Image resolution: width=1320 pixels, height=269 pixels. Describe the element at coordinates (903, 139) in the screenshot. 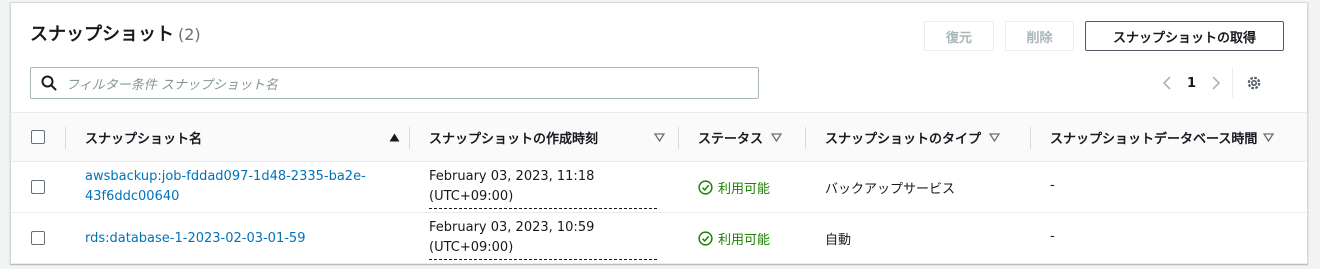

I see `column-label: スナップショットのタイプ` at that location.